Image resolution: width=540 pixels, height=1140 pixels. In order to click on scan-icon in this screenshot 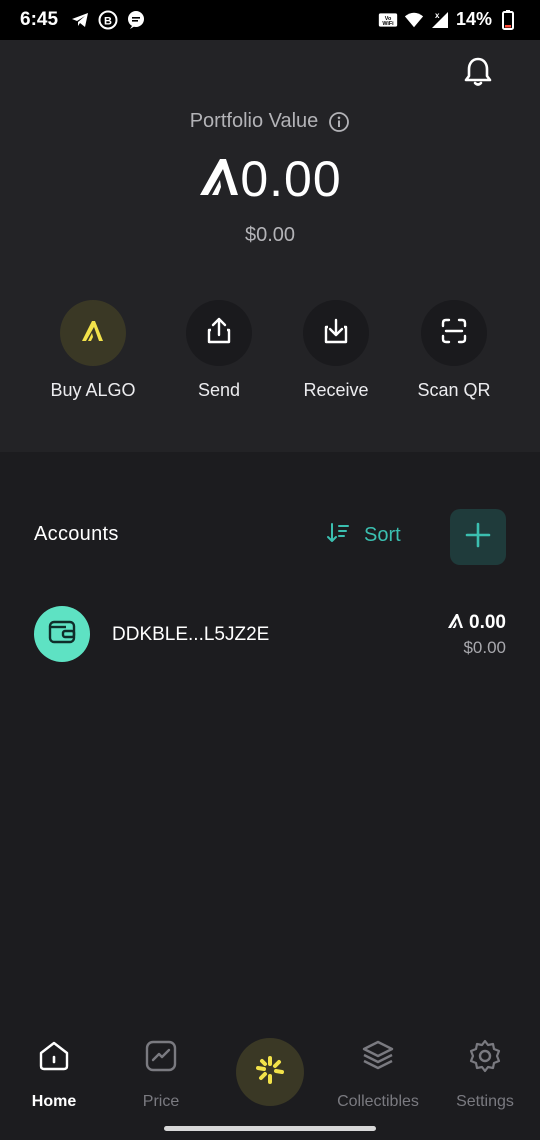, I will do `click(454, 333)`.